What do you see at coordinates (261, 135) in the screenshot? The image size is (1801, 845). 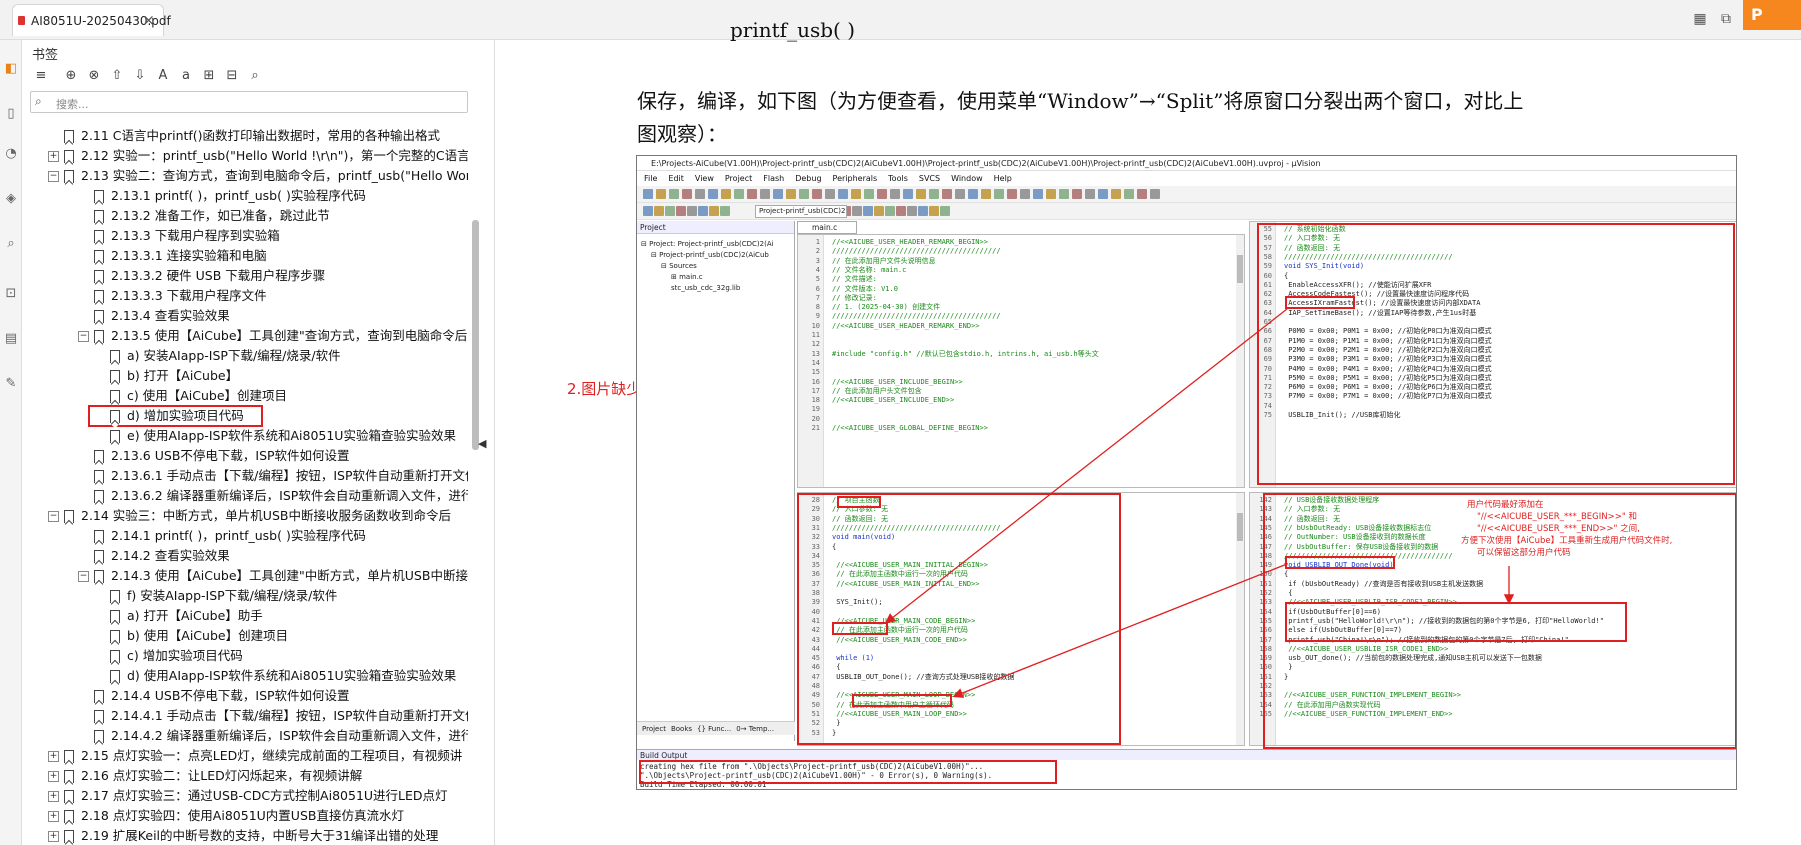 I see `bookmark-label: 2.11 C语言中printf()函数打印输出数据时，常用的各种输出格式` at bounding box center [261, 135].